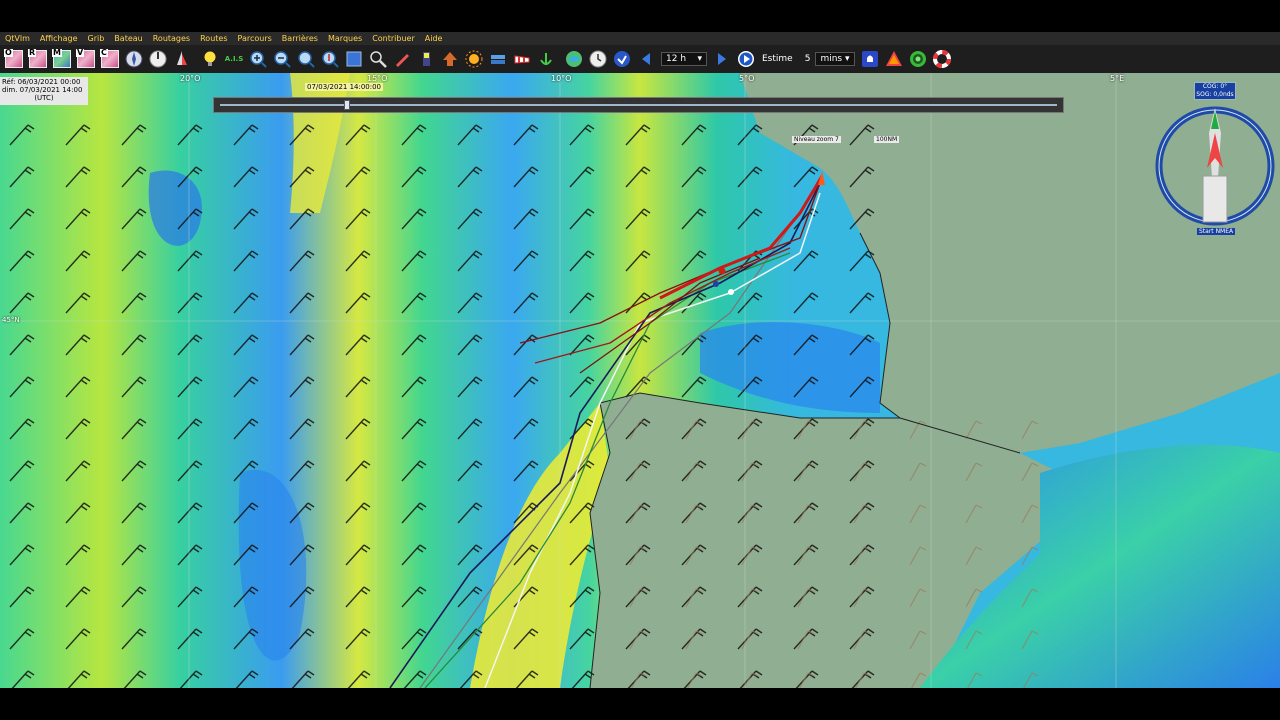 The image size is (1280, 720). I want to click on estime-unit-select: mins ▾, so click(835, 59).